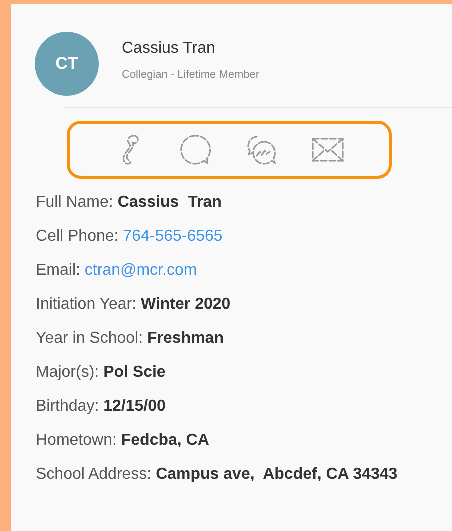  What do you see at coordinates (101, 373) in the screenshot?
I see `field-row-text: Major(s): Pol Scie` at bounding box center [101, 373].